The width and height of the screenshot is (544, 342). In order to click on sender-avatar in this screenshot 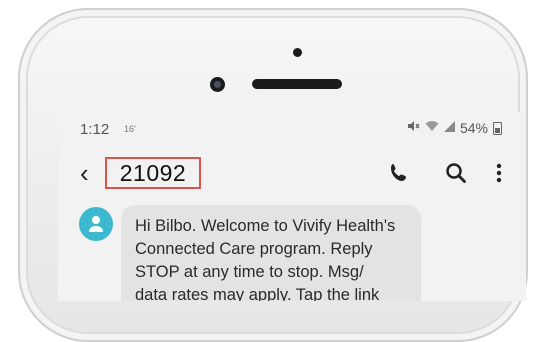, I will do `click(96, 224)`.